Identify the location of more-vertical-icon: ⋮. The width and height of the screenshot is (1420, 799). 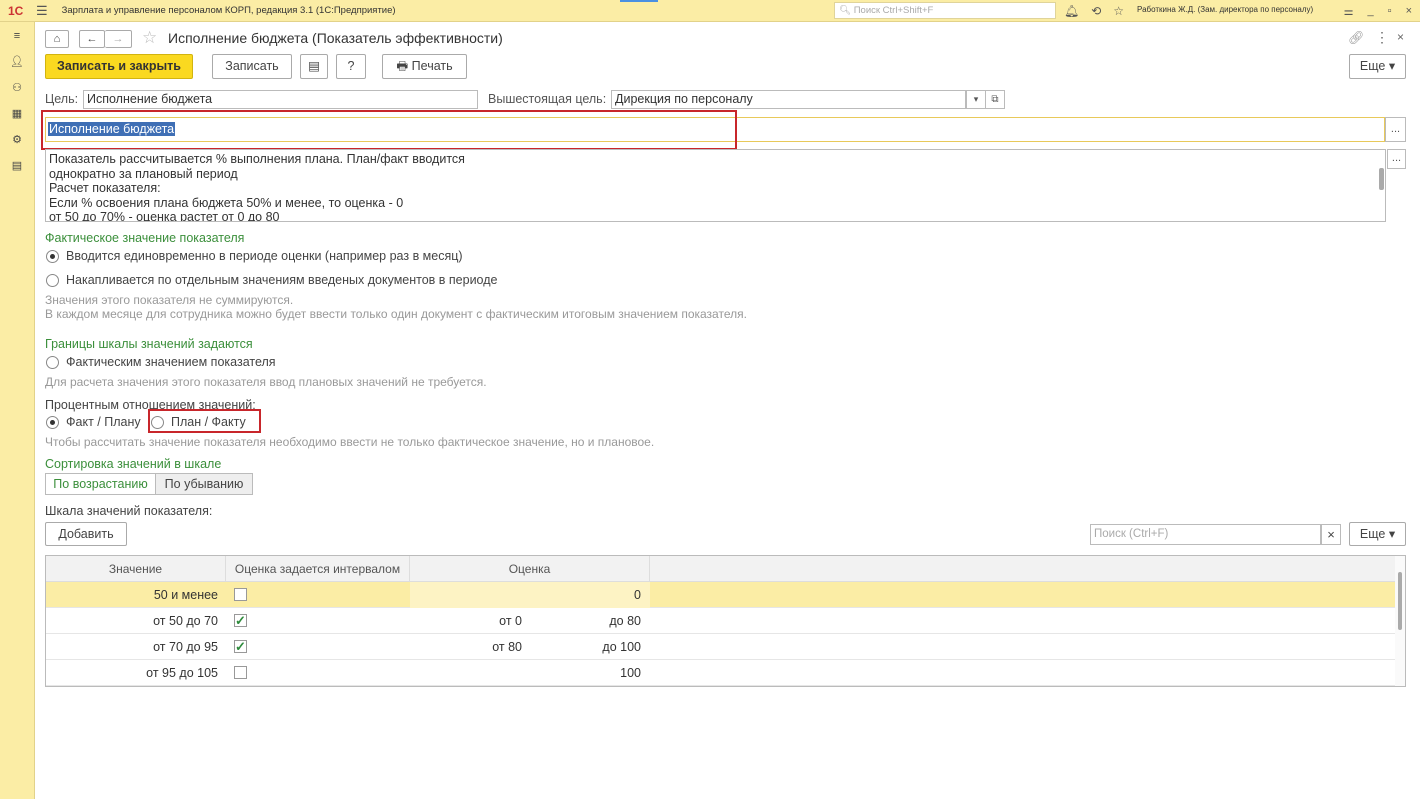
(1382, 37).